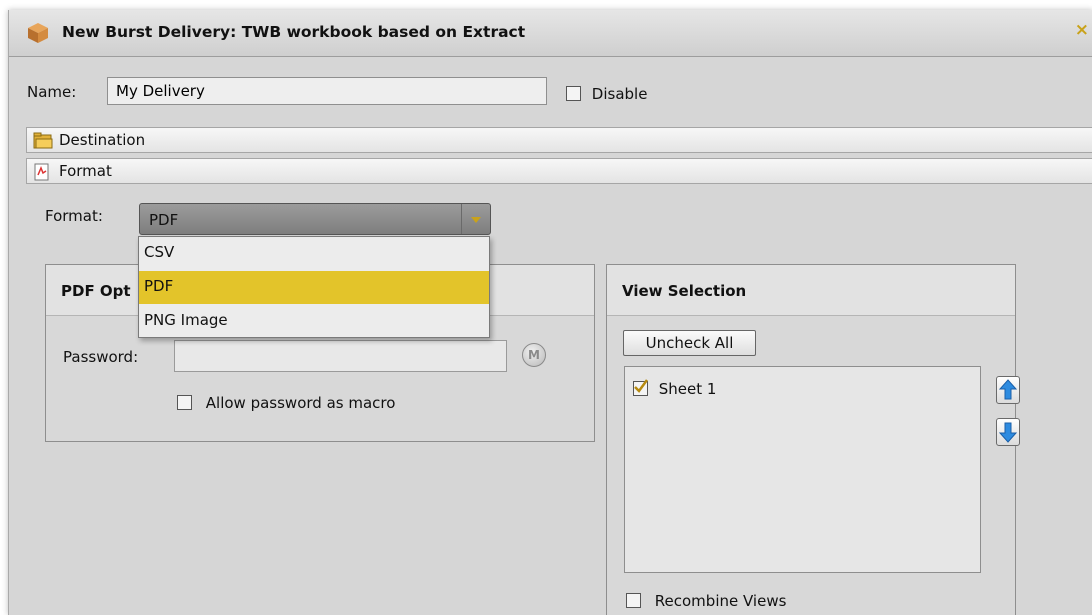 Image resolution: width=1092 pixels, height=615 pixels. I want to click on disable-label: Disable, so click(619, 93).